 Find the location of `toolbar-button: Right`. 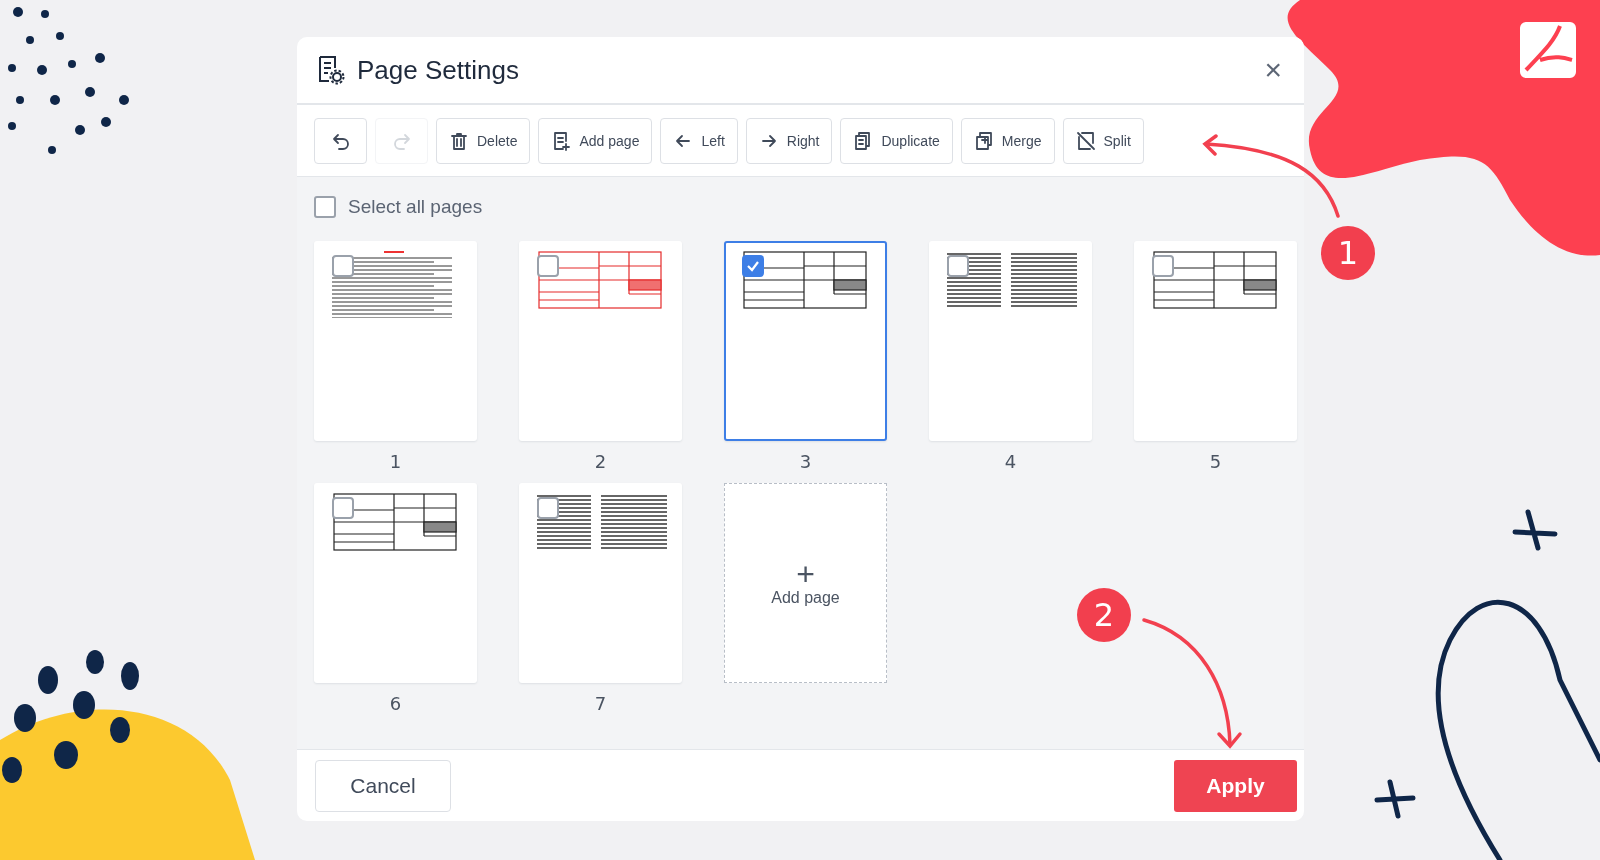

toolbar-button: Right is located at coordinates (789, 140).